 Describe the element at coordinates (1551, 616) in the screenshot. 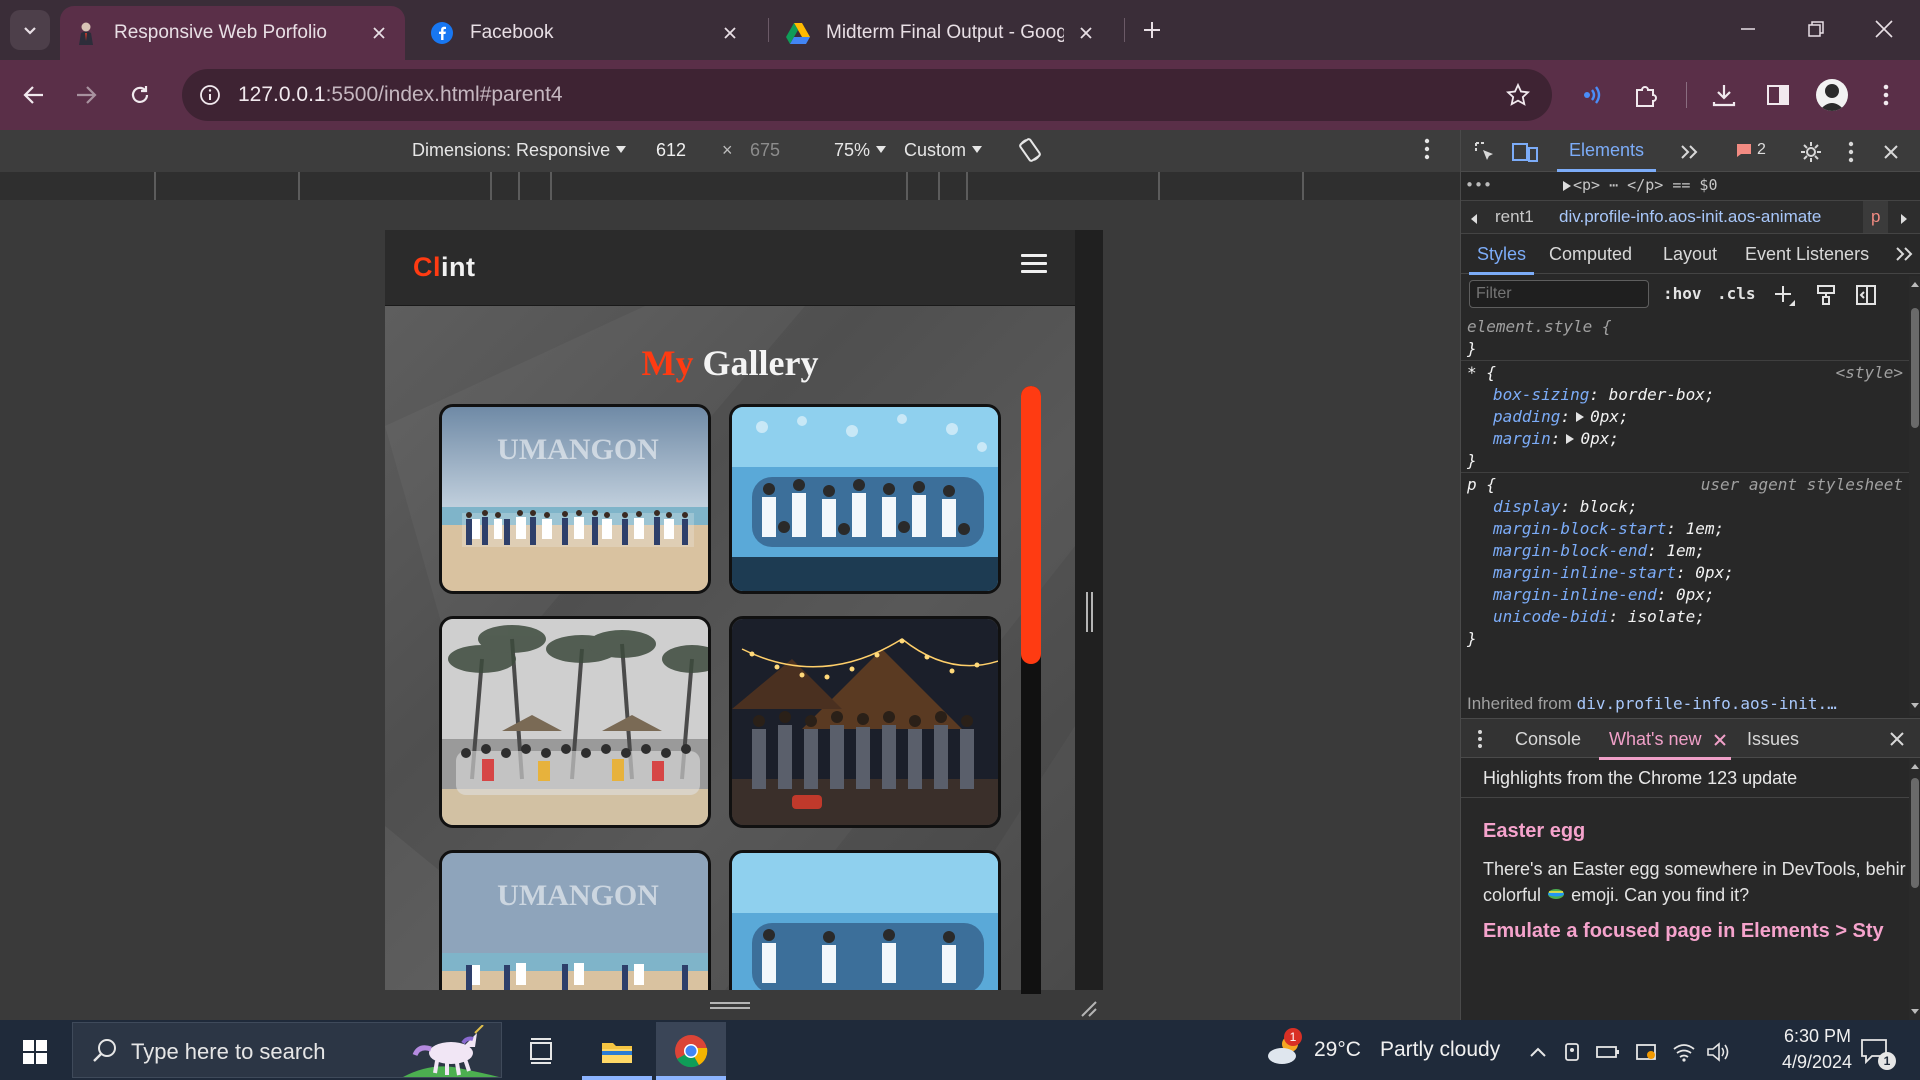

I see `property-name: unicode-bidi` at that location.